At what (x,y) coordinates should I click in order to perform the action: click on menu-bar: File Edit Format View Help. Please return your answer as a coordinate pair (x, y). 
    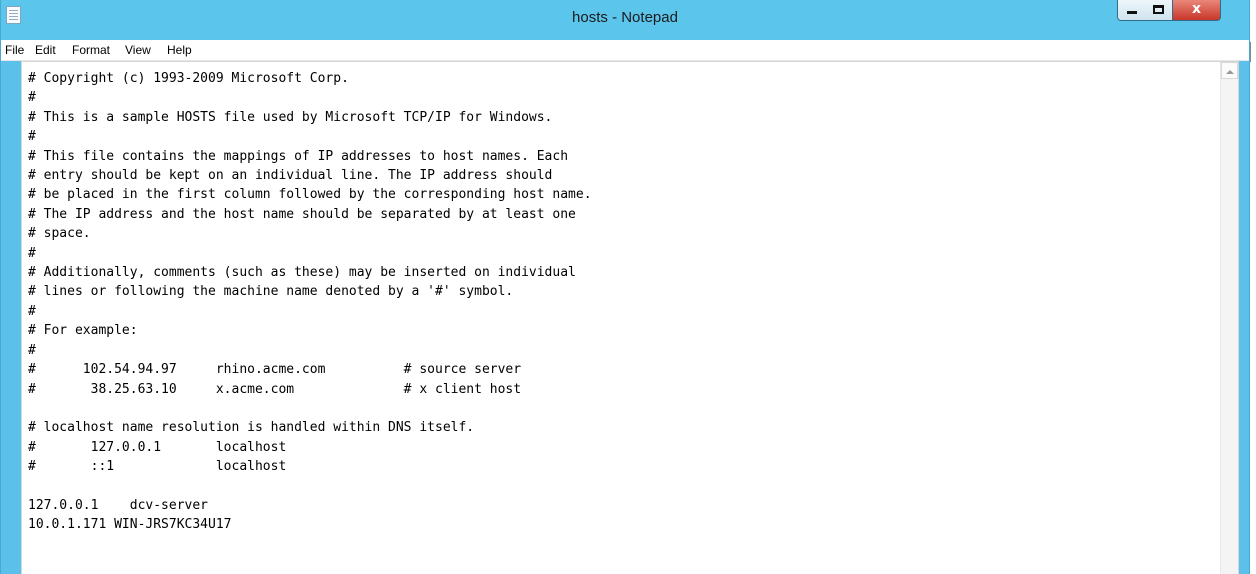
    Looking at the image, I should click on (625, 50).